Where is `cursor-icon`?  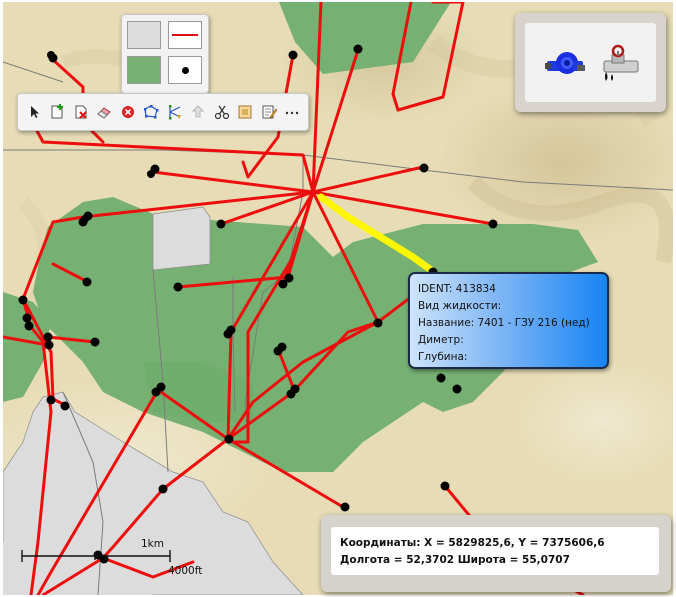 cursor-icon is located at coordinates (34, 112).